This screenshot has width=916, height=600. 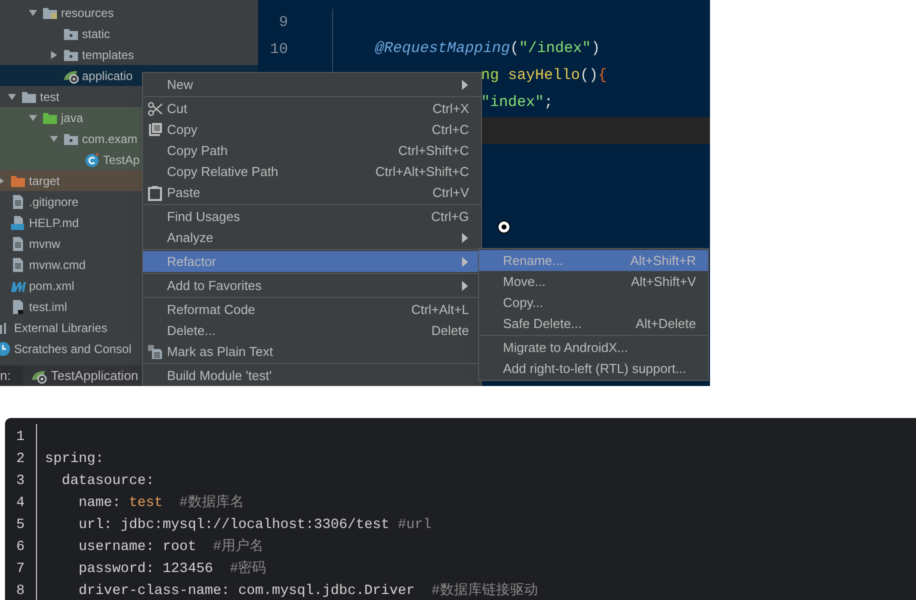 I want to click on tree-item-label: templates, so click(x=108, y=55).